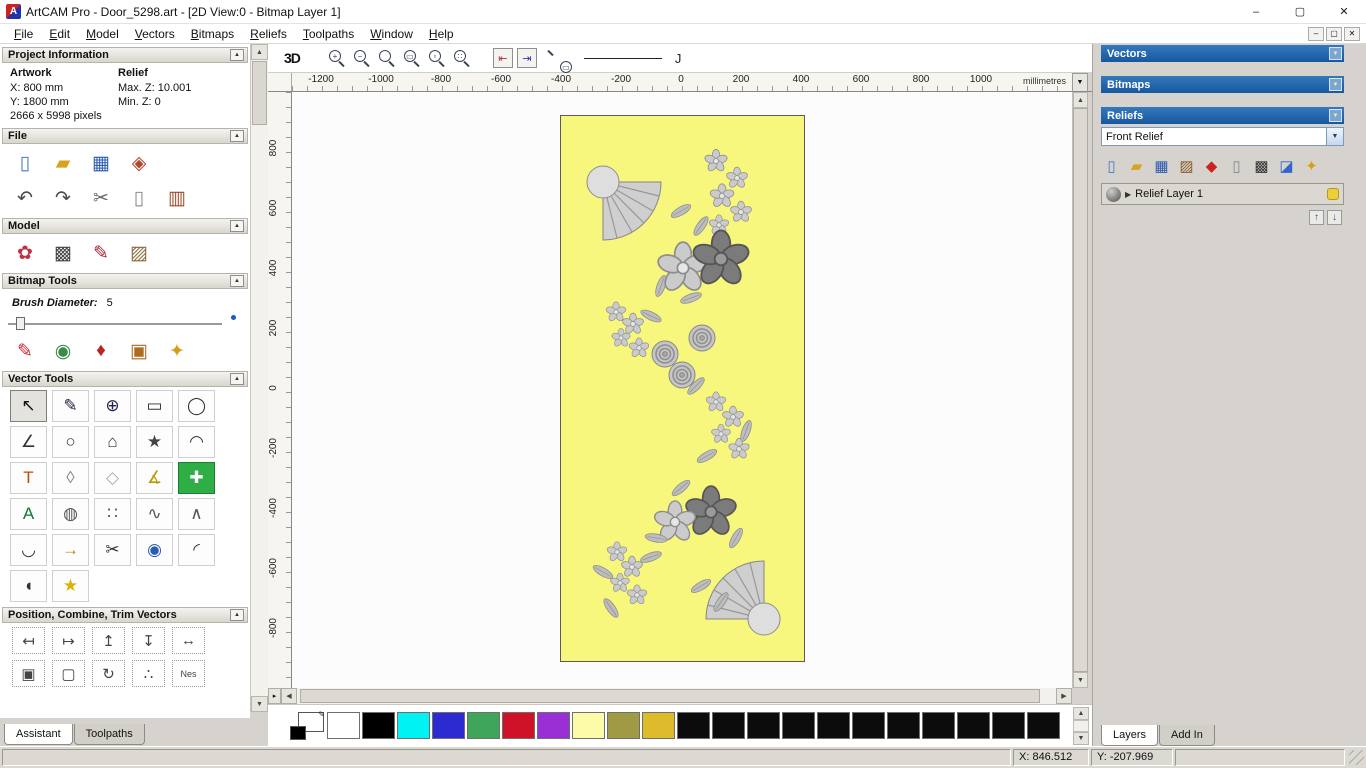  I want to click on photo-icon: ▨, so click(139, 253).